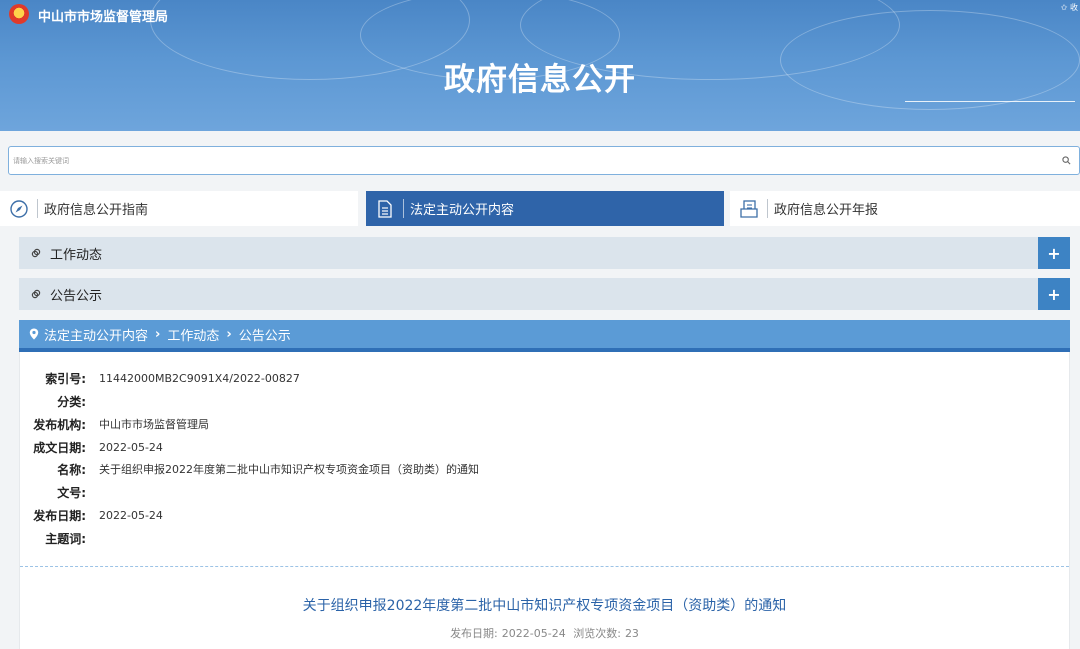 Image resolution: width=1080 pixels, height=649 pixels. Describe the element at coordinates (533, 633) in the screenshot. I see `publish-date-value: 2022-05-24` at that location.